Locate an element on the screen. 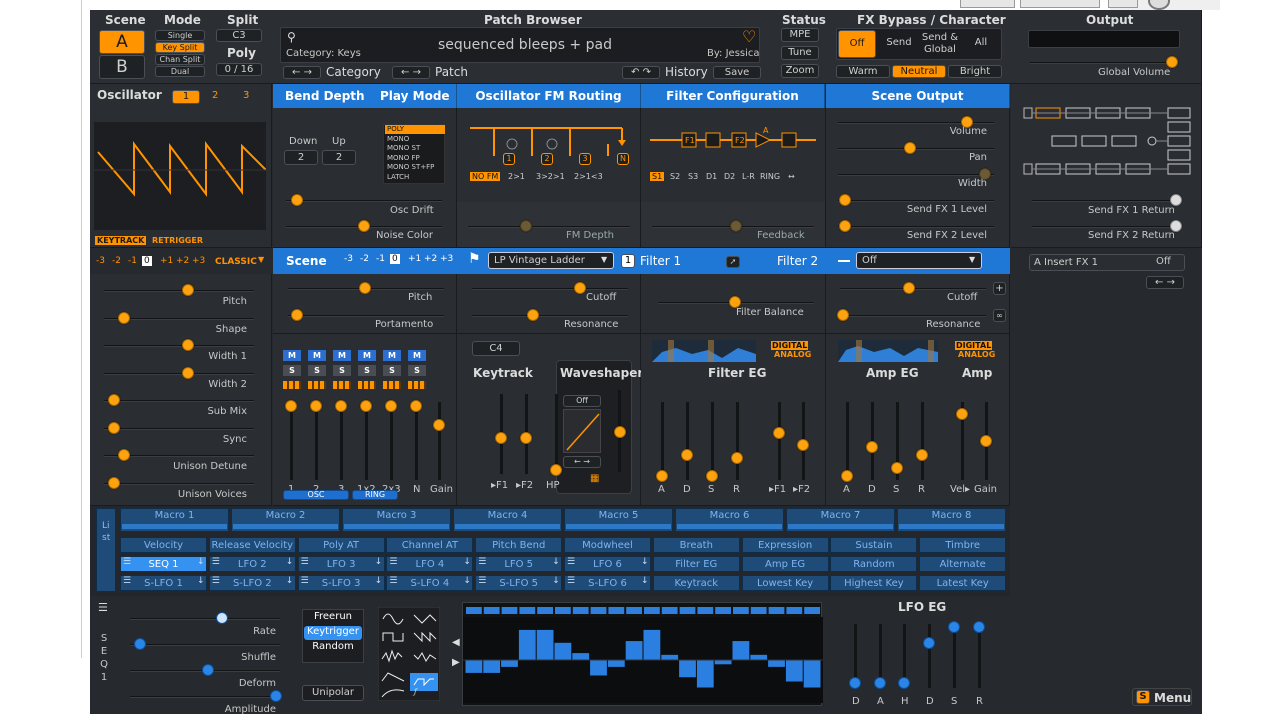 This screenshot has height=720, width=1280. amp-eg-digital: DIGITAL is located at coordinates (974, 345).